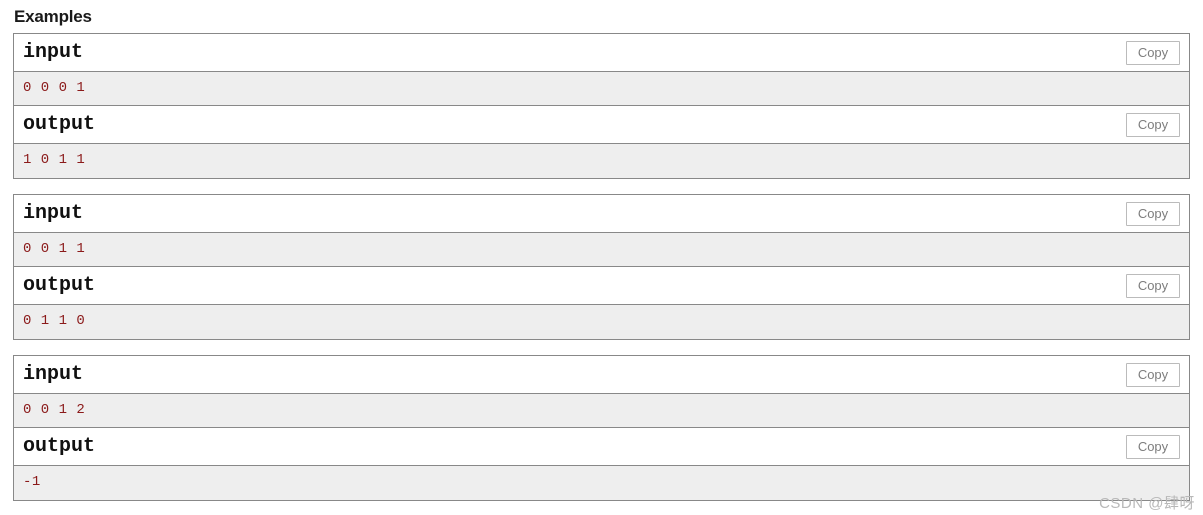  I want to click on copy-input-button-1: Copy, so click(1153, 53).